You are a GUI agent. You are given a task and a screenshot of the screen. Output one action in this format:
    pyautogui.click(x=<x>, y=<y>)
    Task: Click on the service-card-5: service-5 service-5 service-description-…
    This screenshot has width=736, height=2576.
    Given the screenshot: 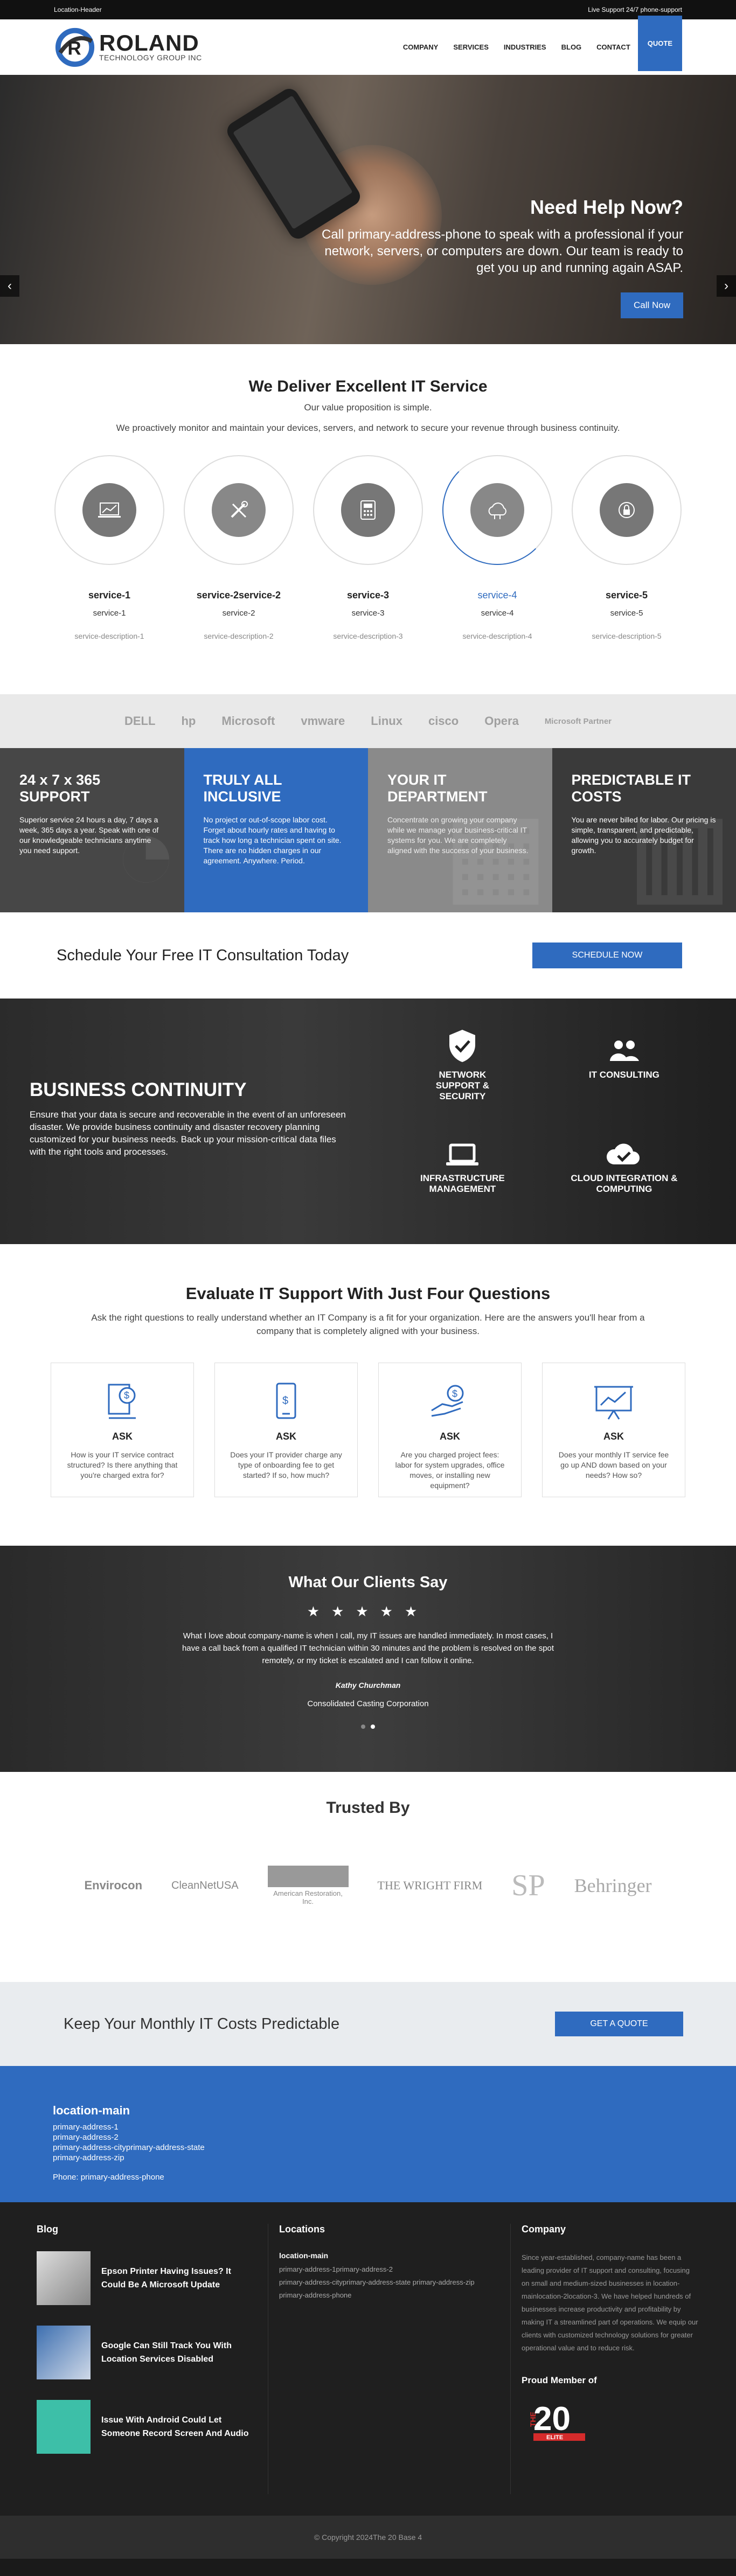 What is the action you would take?
    pyautogui.click(x=627, y=547)
    